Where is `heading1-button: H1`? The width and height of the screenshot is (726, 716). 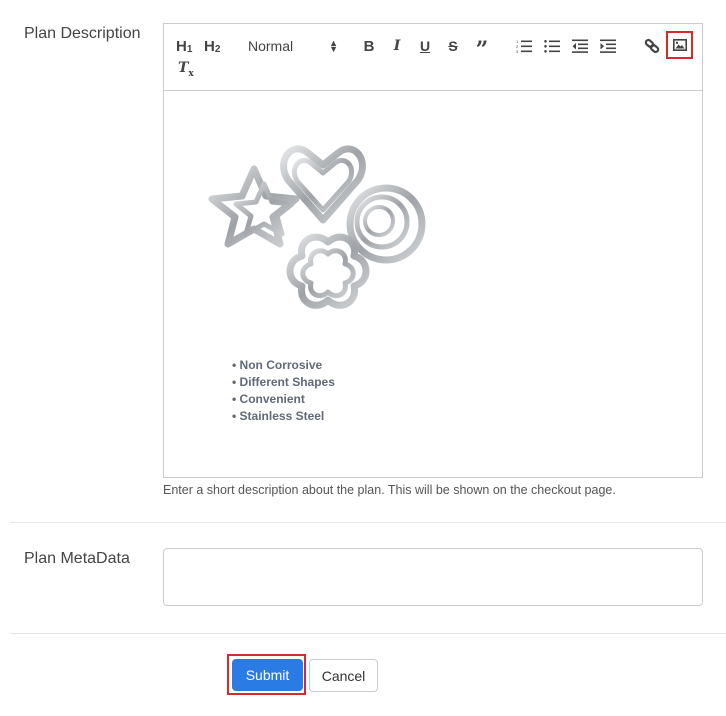 heading1-button: H1 is located at coordinates (184, 46).